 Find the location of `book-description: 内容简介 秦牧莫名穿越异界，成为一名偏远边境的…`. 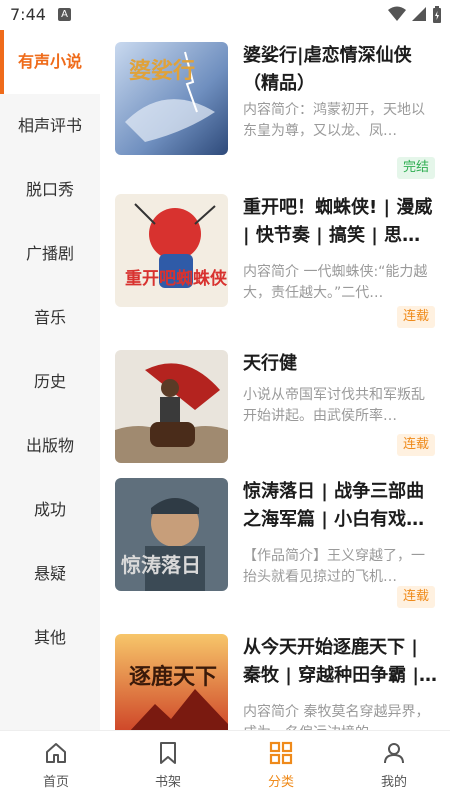

book-description: 内容简介 秦牧莫名穿越异界，成为一名偏远边境的… is located at coordinates (336, 717).